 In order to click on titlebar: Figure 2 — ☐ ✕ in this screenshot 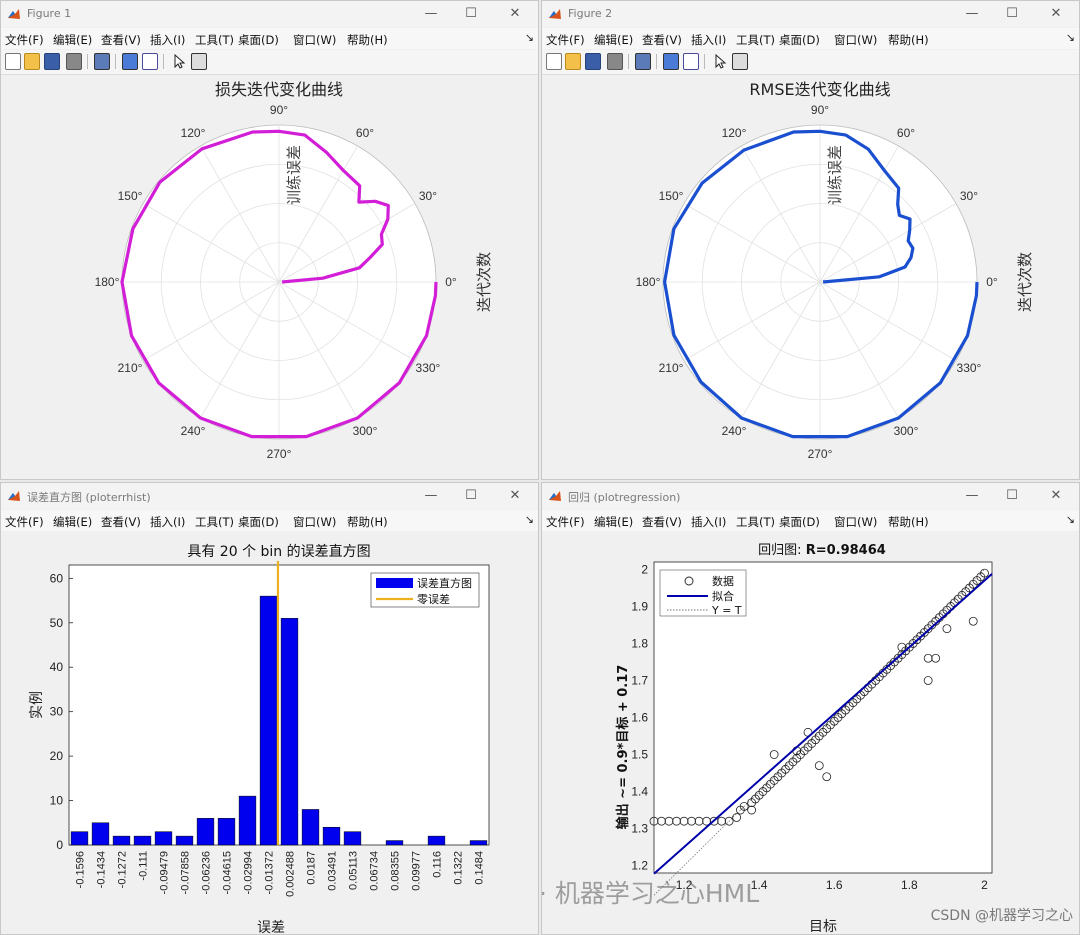, I will do `click(810, 14)`.